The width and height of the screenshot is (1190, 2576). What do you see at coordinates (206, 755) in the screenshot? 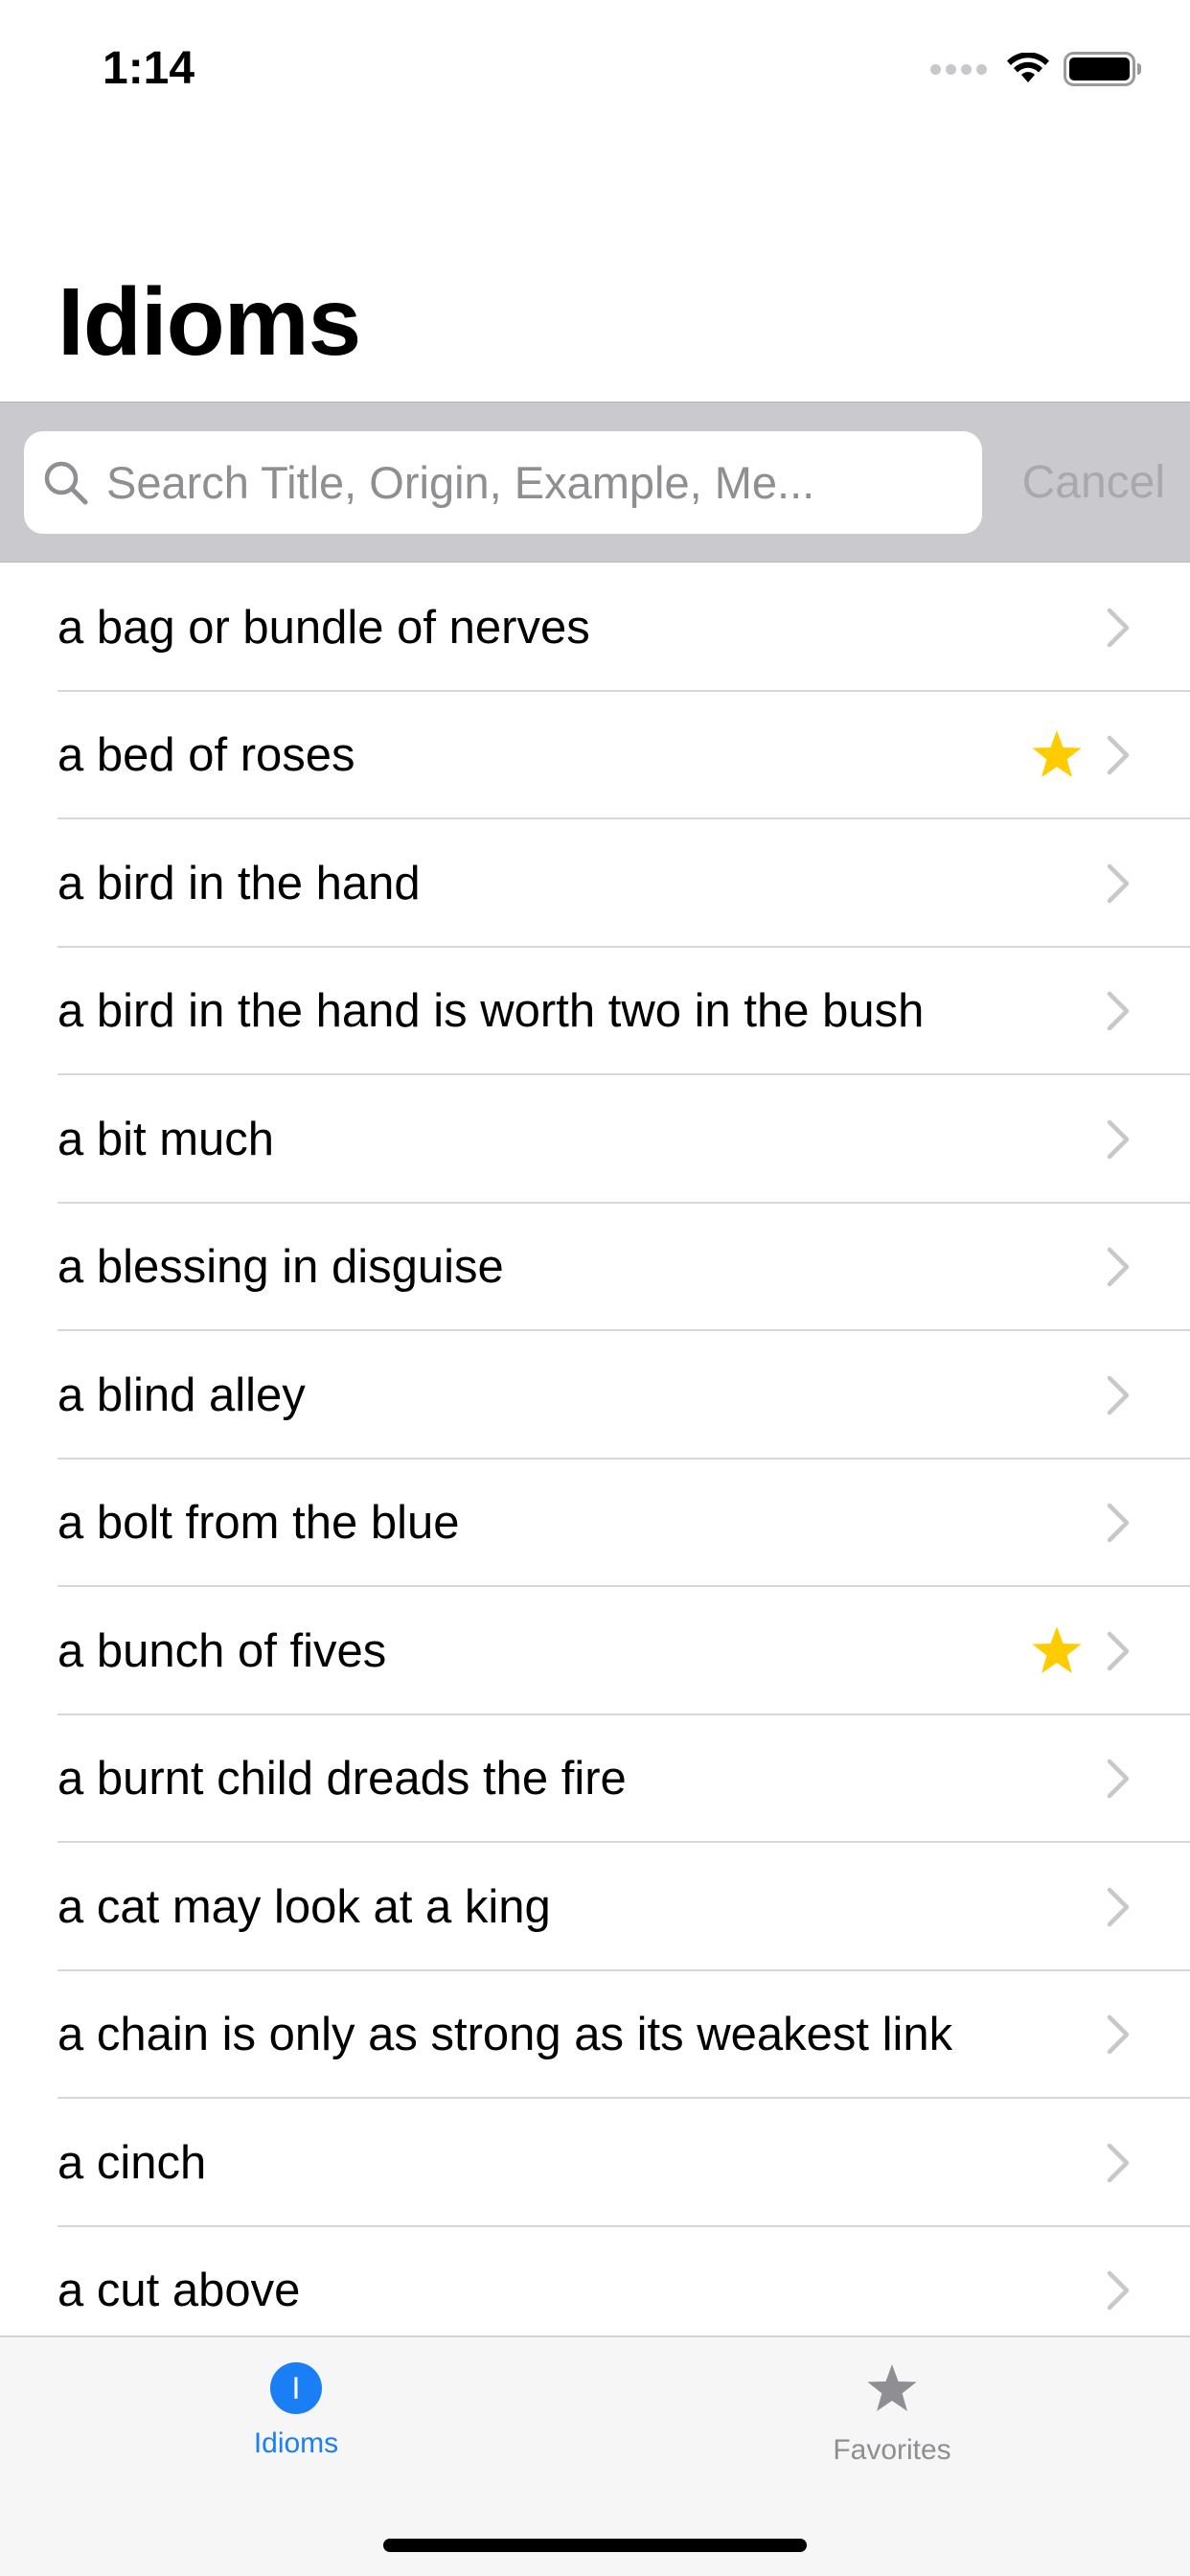
I see `list-item-label: a bed of roses` at bounding box center [206, 755].